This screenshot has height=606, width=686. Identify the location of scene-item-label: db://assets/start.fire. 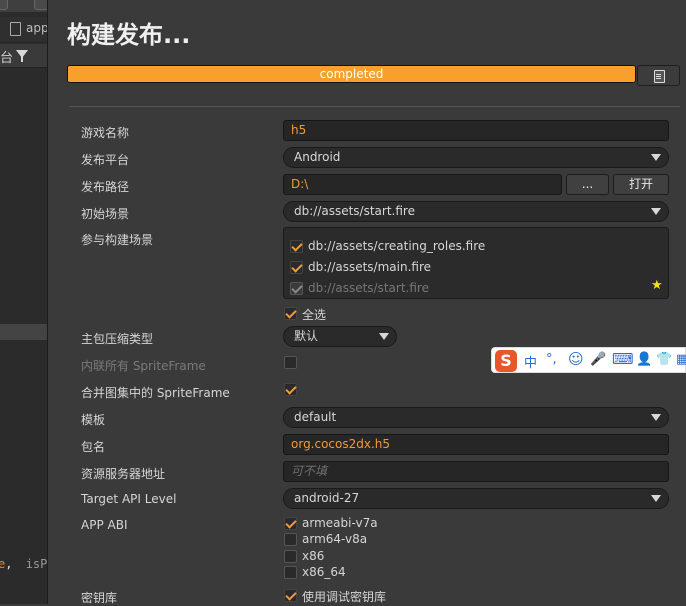
(368, 288).